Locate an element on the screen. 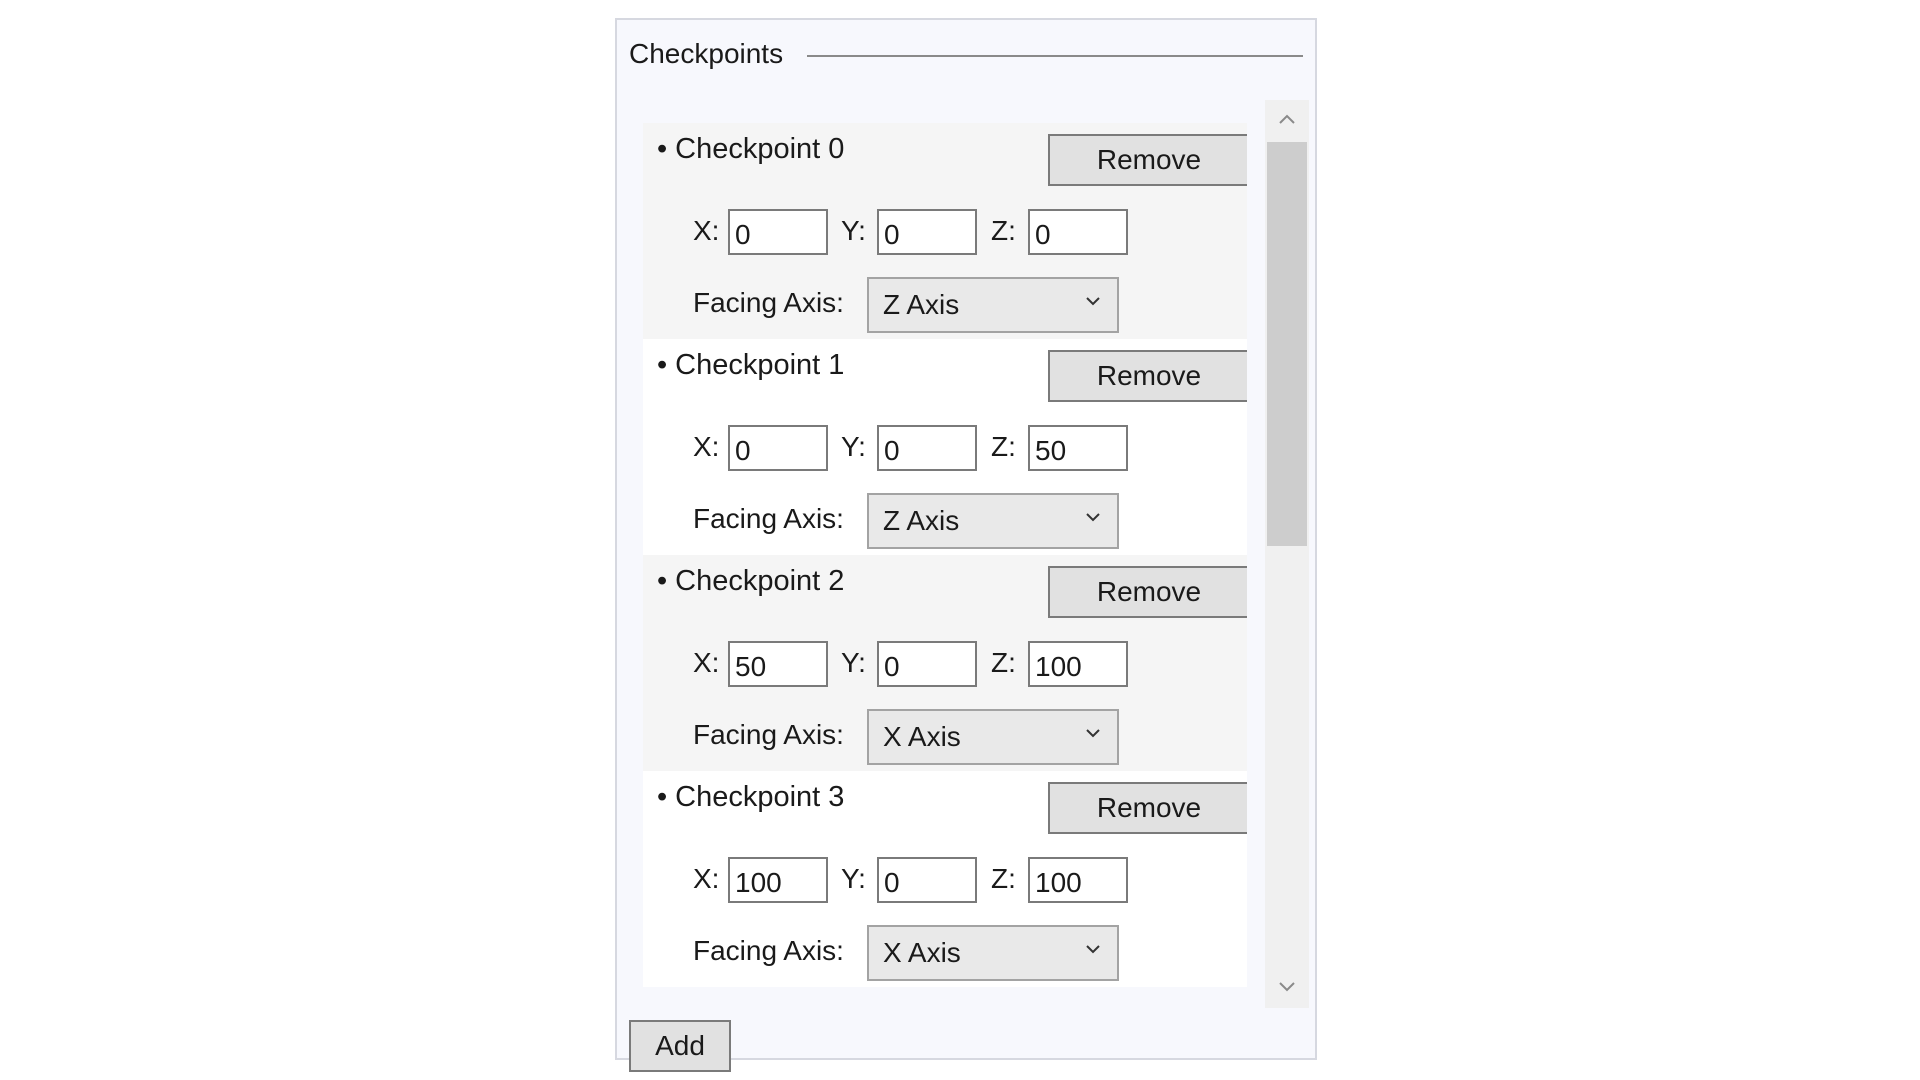 The width and height of the screenshot is (1920, 1080). chevron-up-icon is located at coordinates (1287, 119).